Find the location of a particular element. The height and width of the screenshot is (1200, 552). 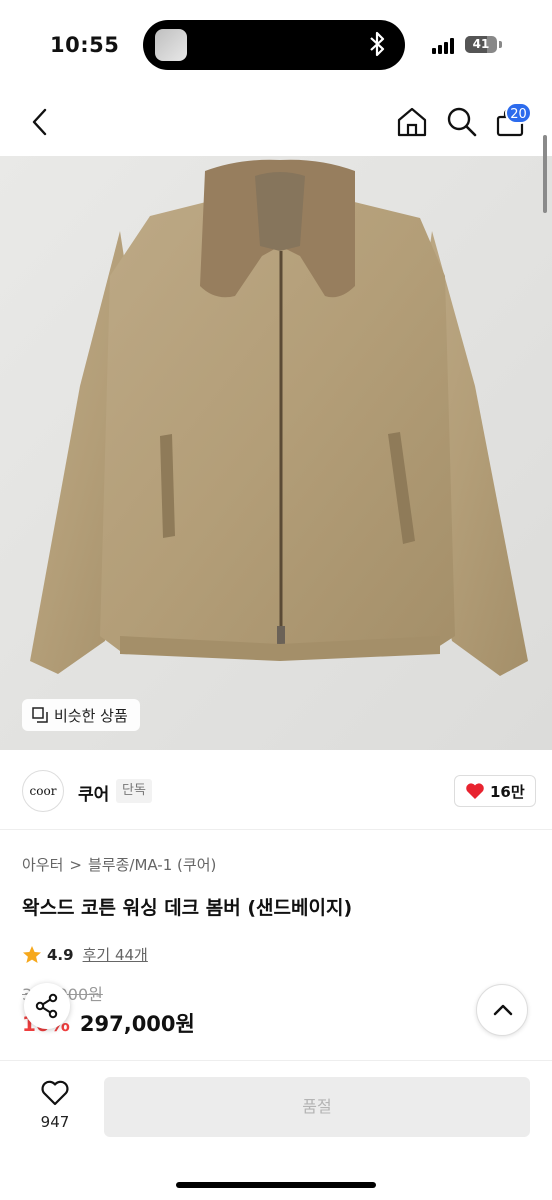

nav-bar: 20 is located at coordinates (276, 122).